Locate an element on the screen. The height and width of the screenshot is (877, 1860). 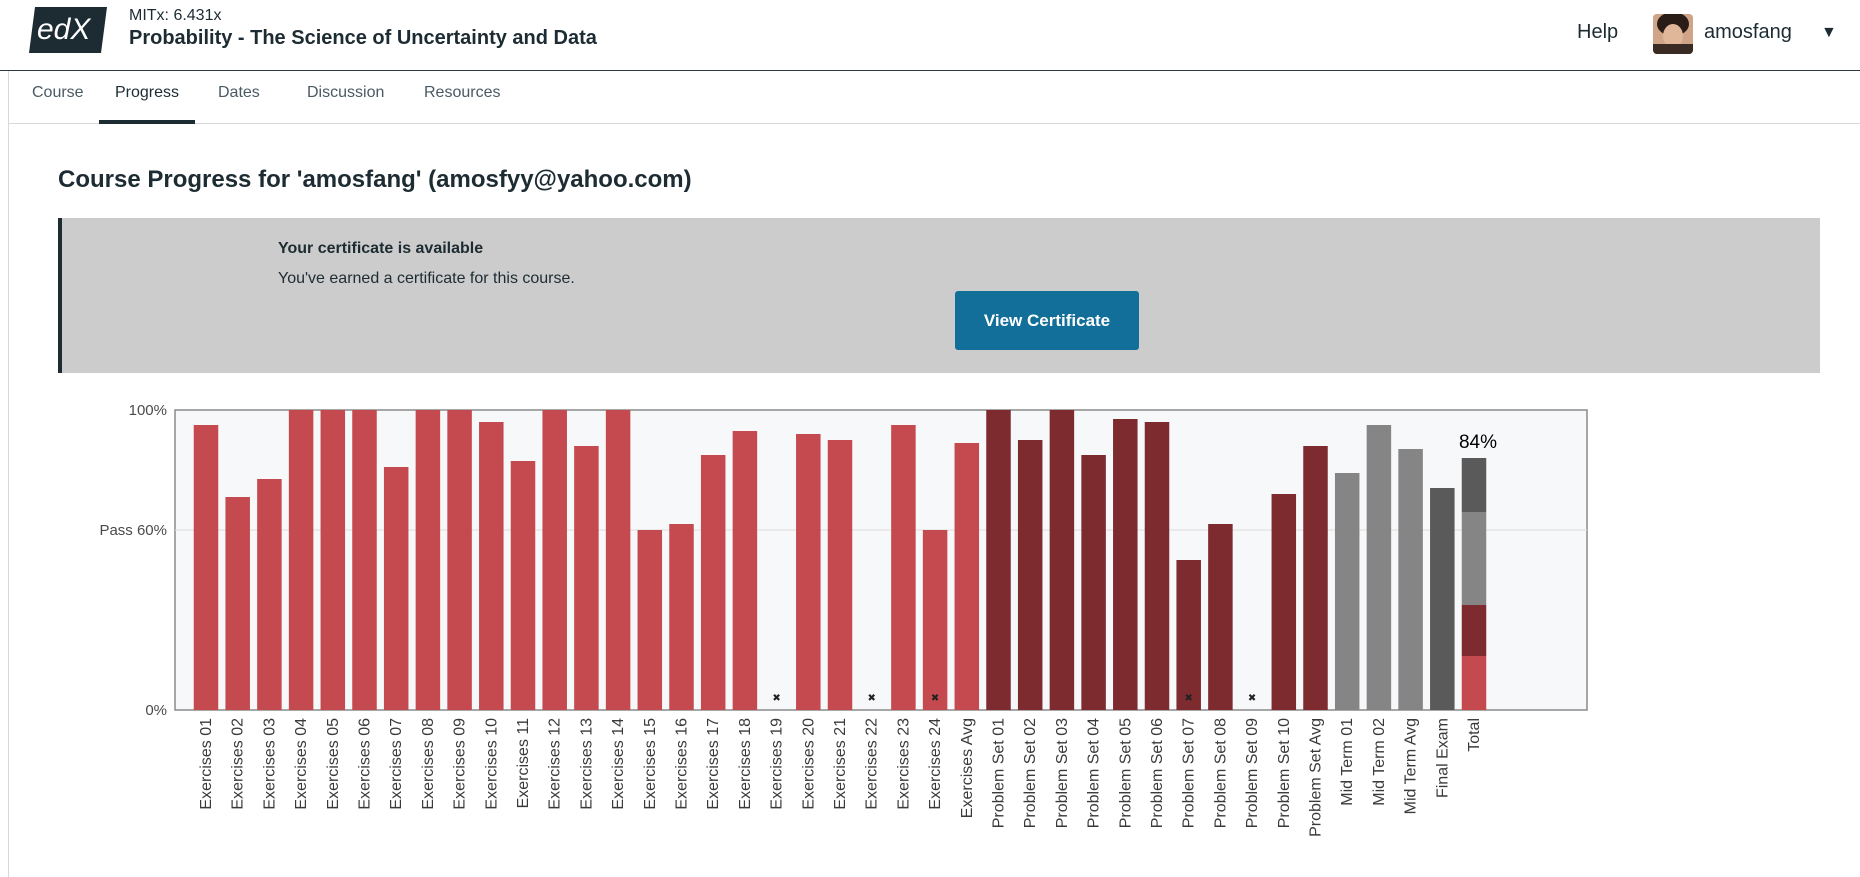
x-tick-label: Exercises 23 is located at coordinates (903, 764).